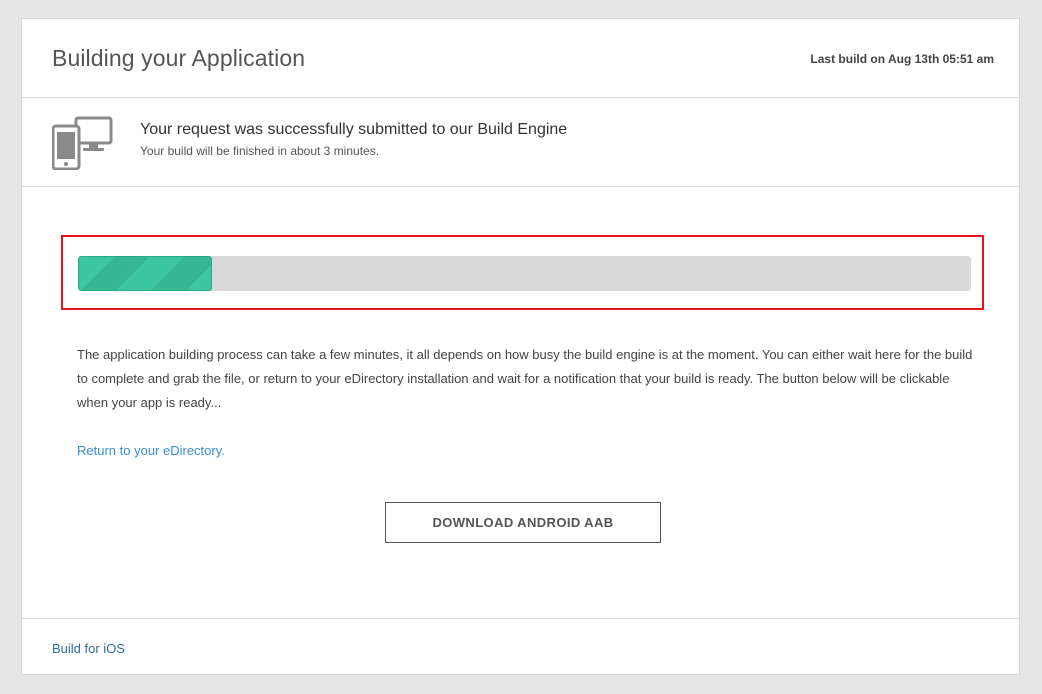  Describe the element at coordinates (179, 58) in the screenshot. I see `page-title: Building your Application` at that location.